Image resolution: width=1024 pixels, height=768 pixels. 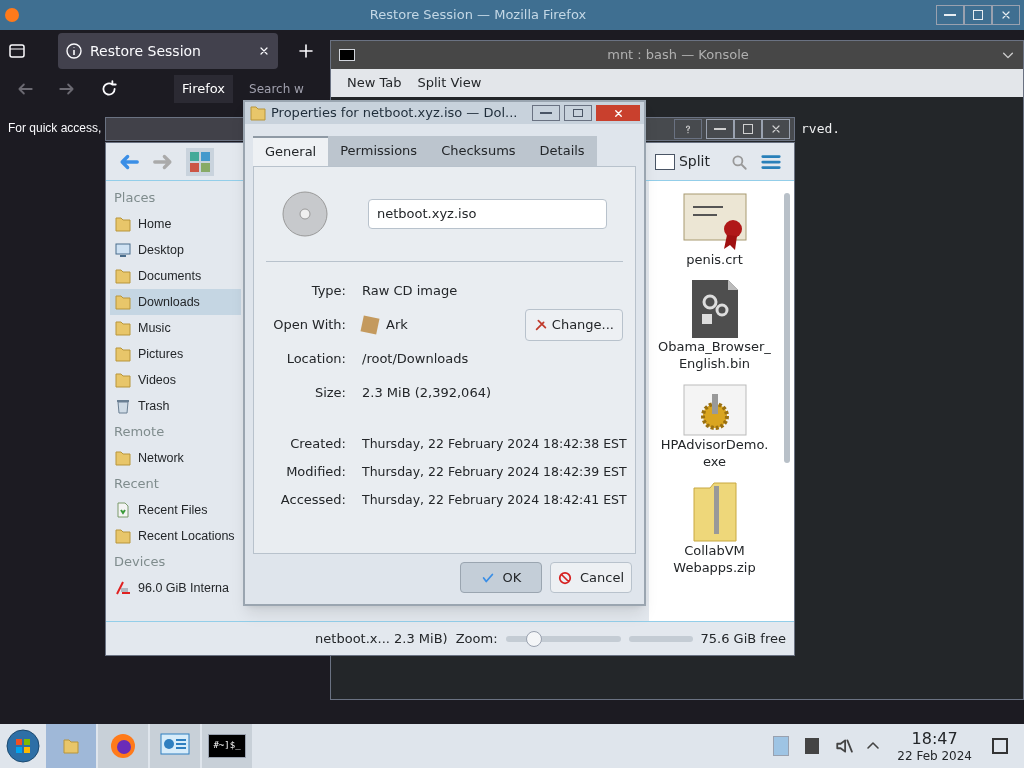 What do you see at coordinates (1000, 746) in the screenshot?
I see `show-desktop-icon` at bounding box center [1000, 746].